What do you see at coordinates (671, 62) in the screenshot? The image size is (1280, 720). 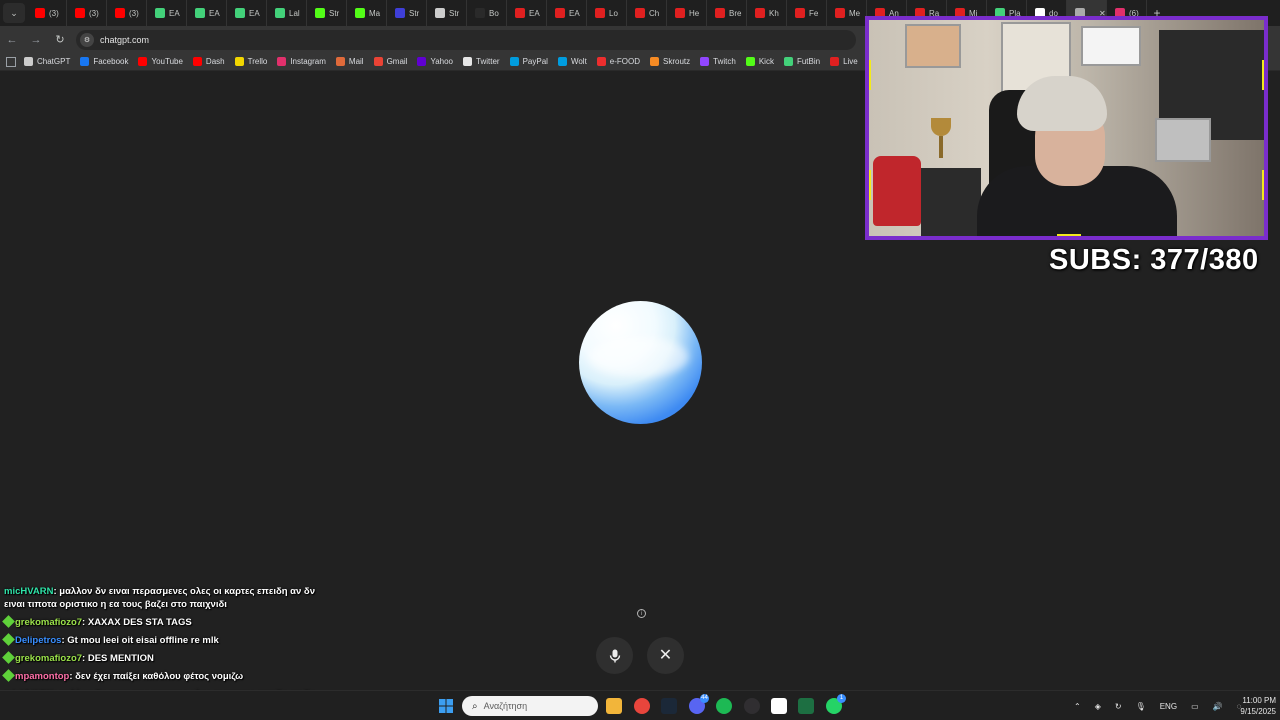 I see `bookmark-item: Skroutz` at bounding box center [671, 62].